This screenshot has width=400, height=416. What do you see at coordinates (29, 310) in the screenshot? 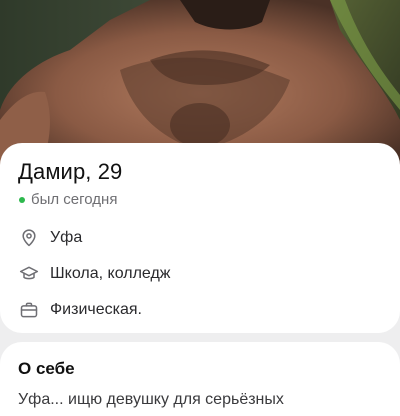
I see `briefcase-icon` at bounding box center [29, 310].